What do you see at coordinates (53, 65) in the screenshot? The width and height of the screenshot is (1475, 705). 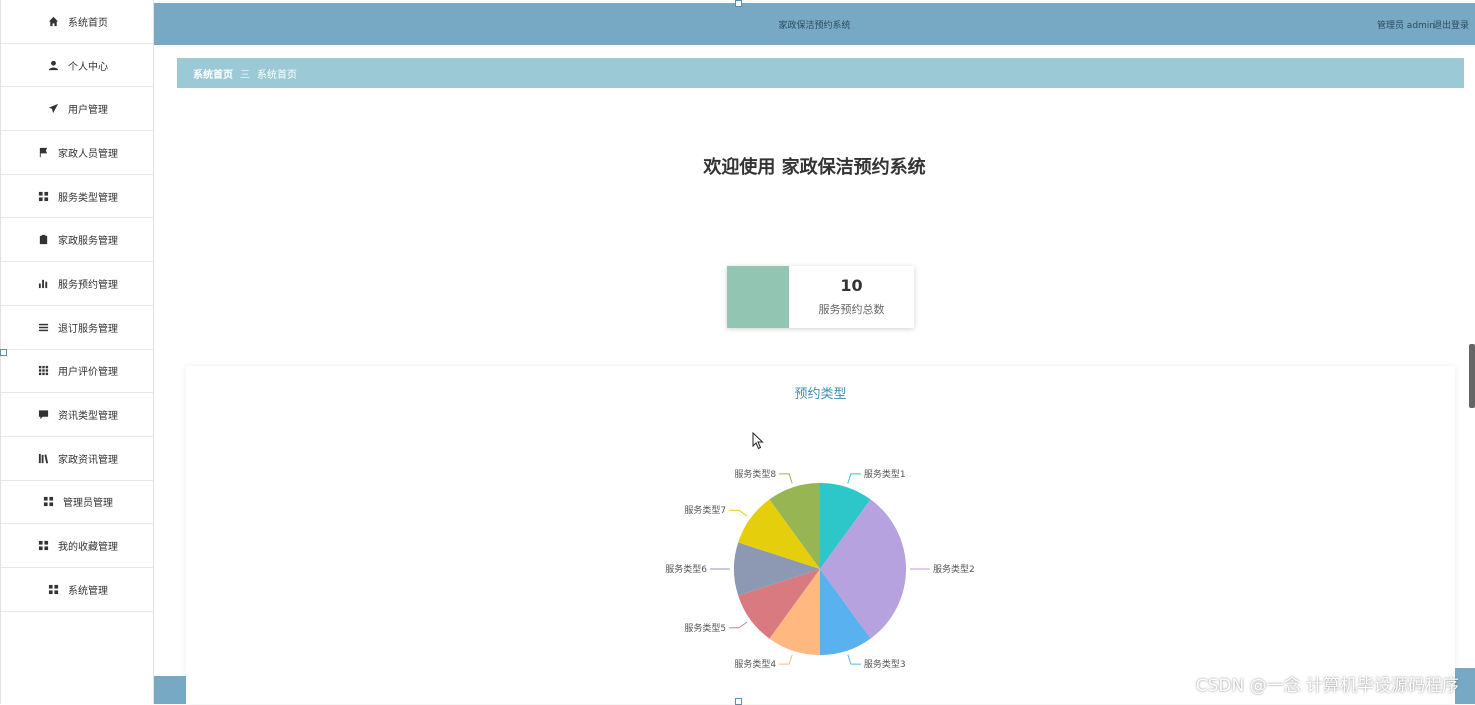 I see `user-icon` at bounding box center [53, 65].